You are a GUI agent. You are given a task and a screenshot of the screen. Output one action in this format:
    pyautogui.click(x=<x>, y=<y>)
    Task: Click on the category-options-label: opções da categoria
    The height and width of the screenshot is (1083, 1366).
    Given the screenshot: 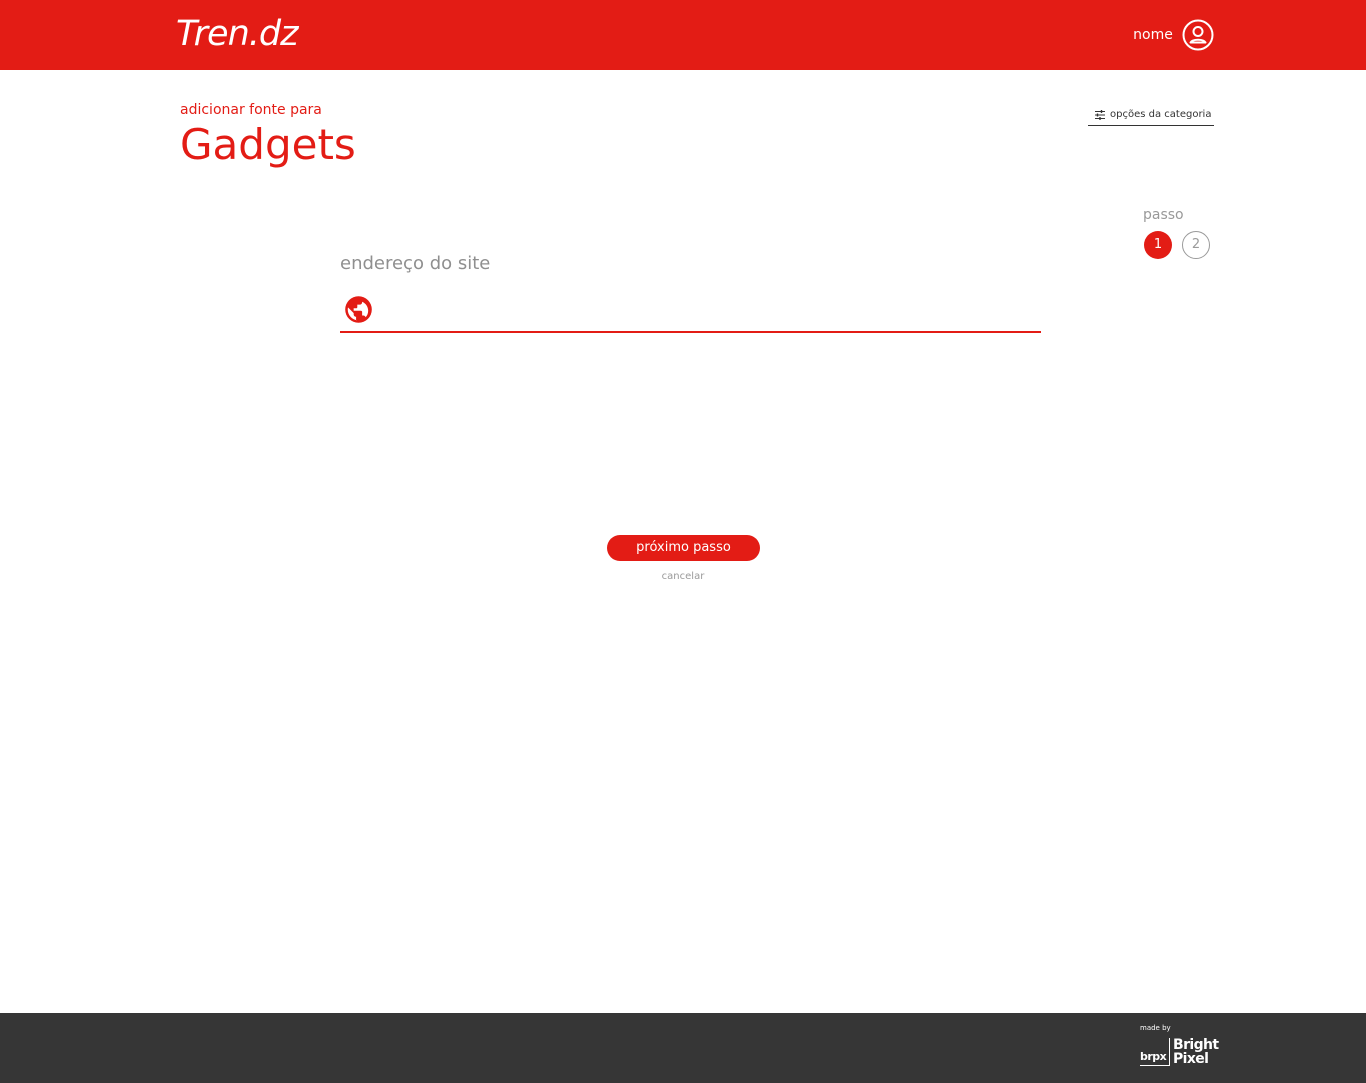 What is the action you would take?
    pyautogui.click(x=1161, y=114)
    